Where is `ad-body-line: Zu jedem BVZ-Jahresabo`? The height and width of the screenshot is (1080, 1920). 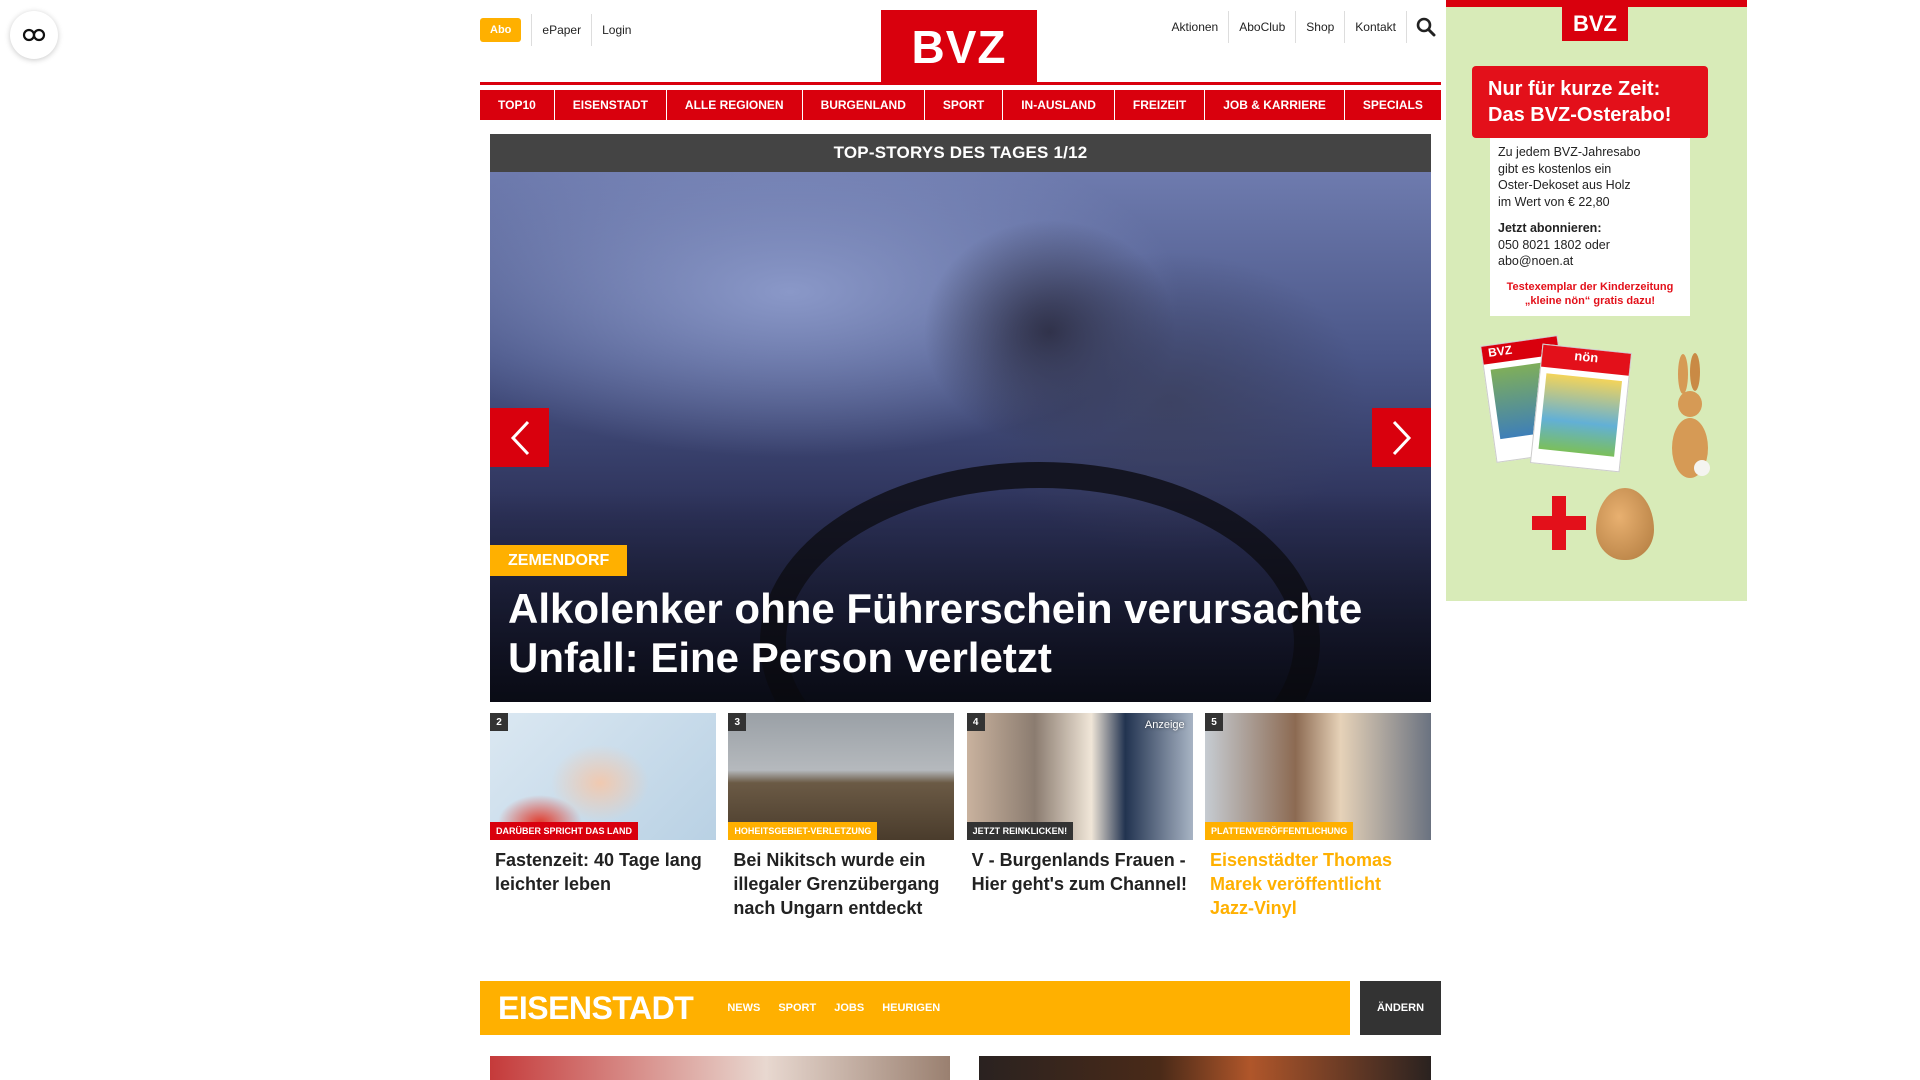 ad-body-line: Zu jedem BVZ-Jahresabo is located at coordinates (1569, 152).